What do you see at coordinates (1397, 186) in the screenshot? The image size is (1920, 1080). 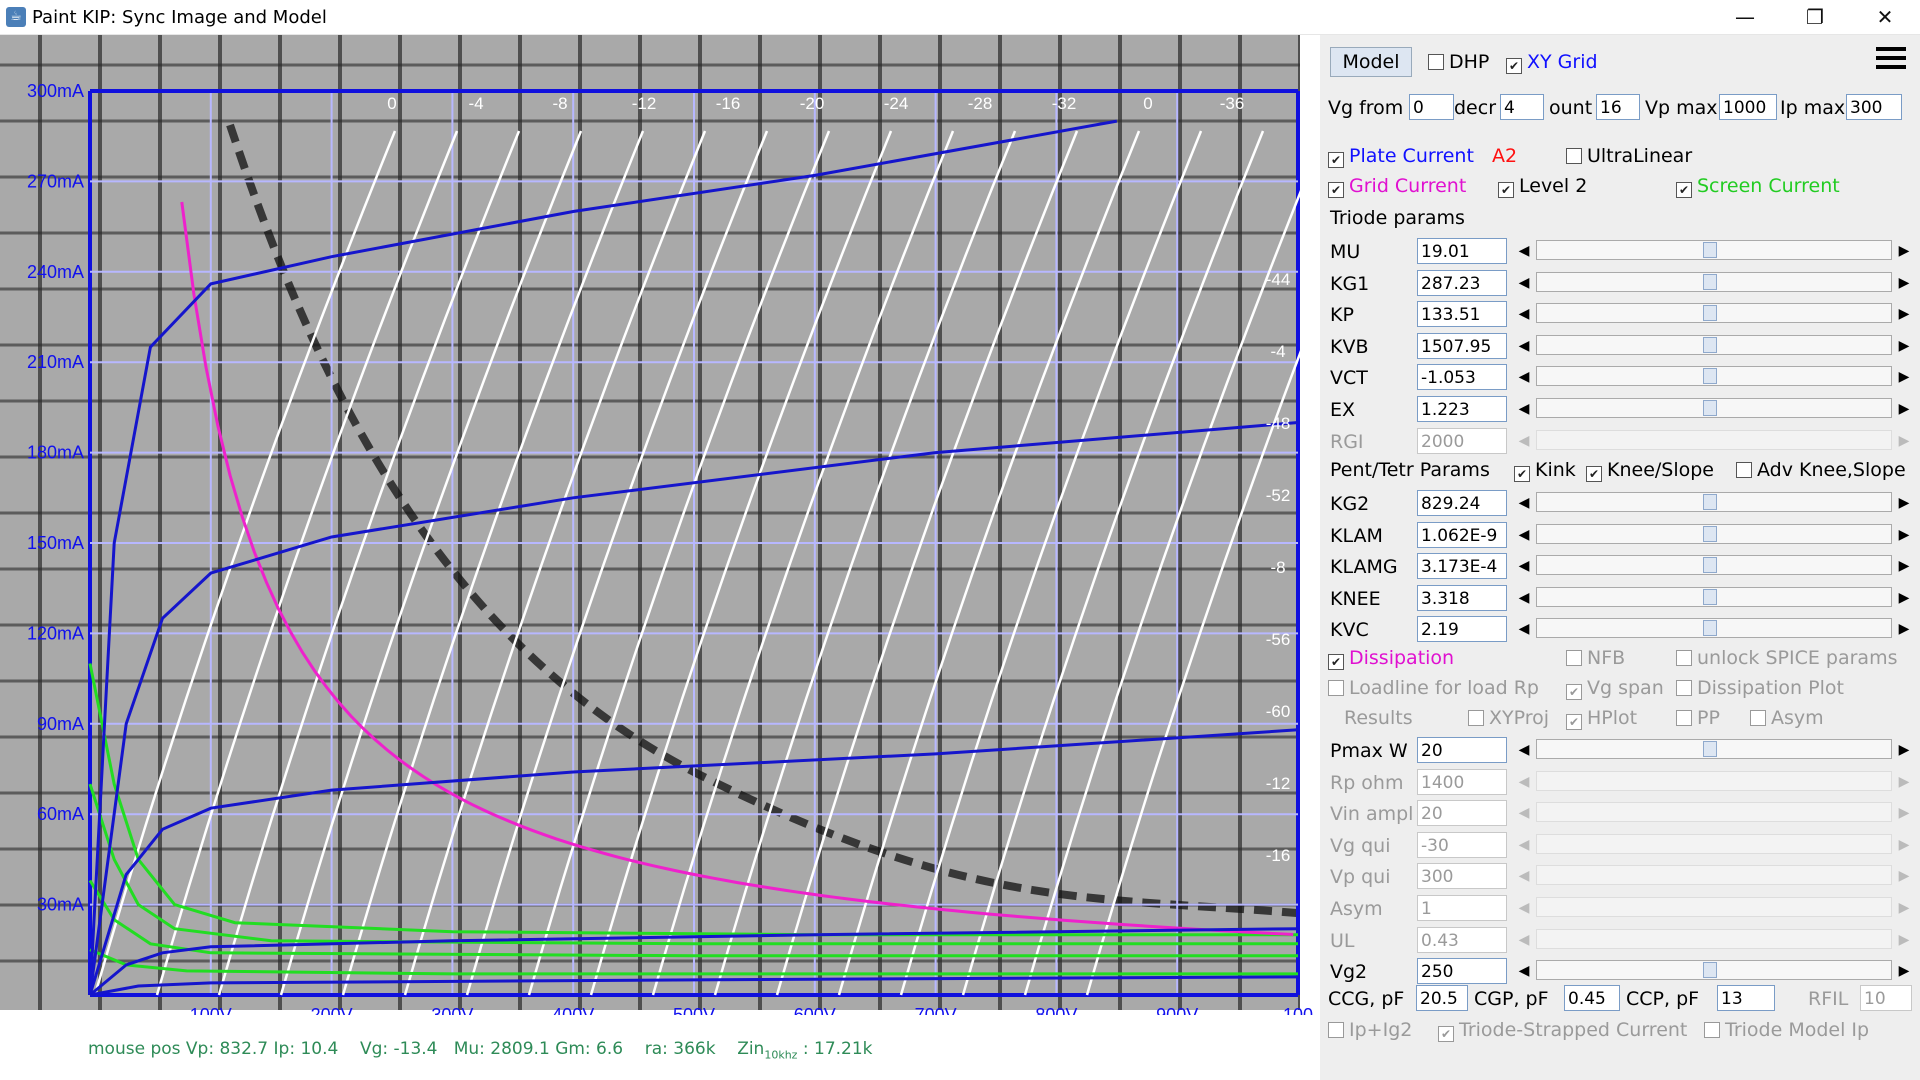 I see `grid-current-checkbox: ✔ Grid Current` at bounding box center [1397, 186].